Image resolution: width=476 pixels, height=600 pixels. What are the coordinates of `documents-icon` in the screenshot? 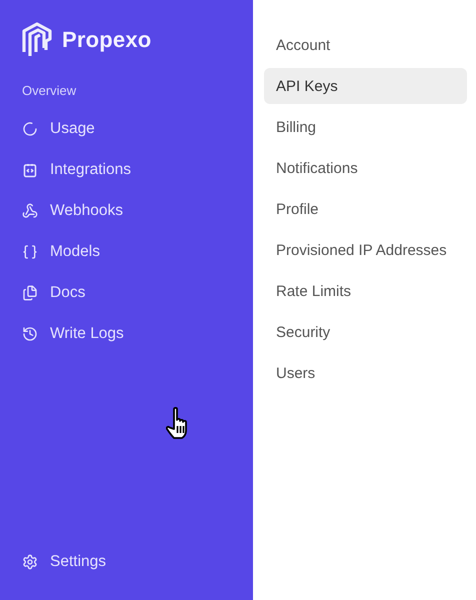 It's located at (30, 292).